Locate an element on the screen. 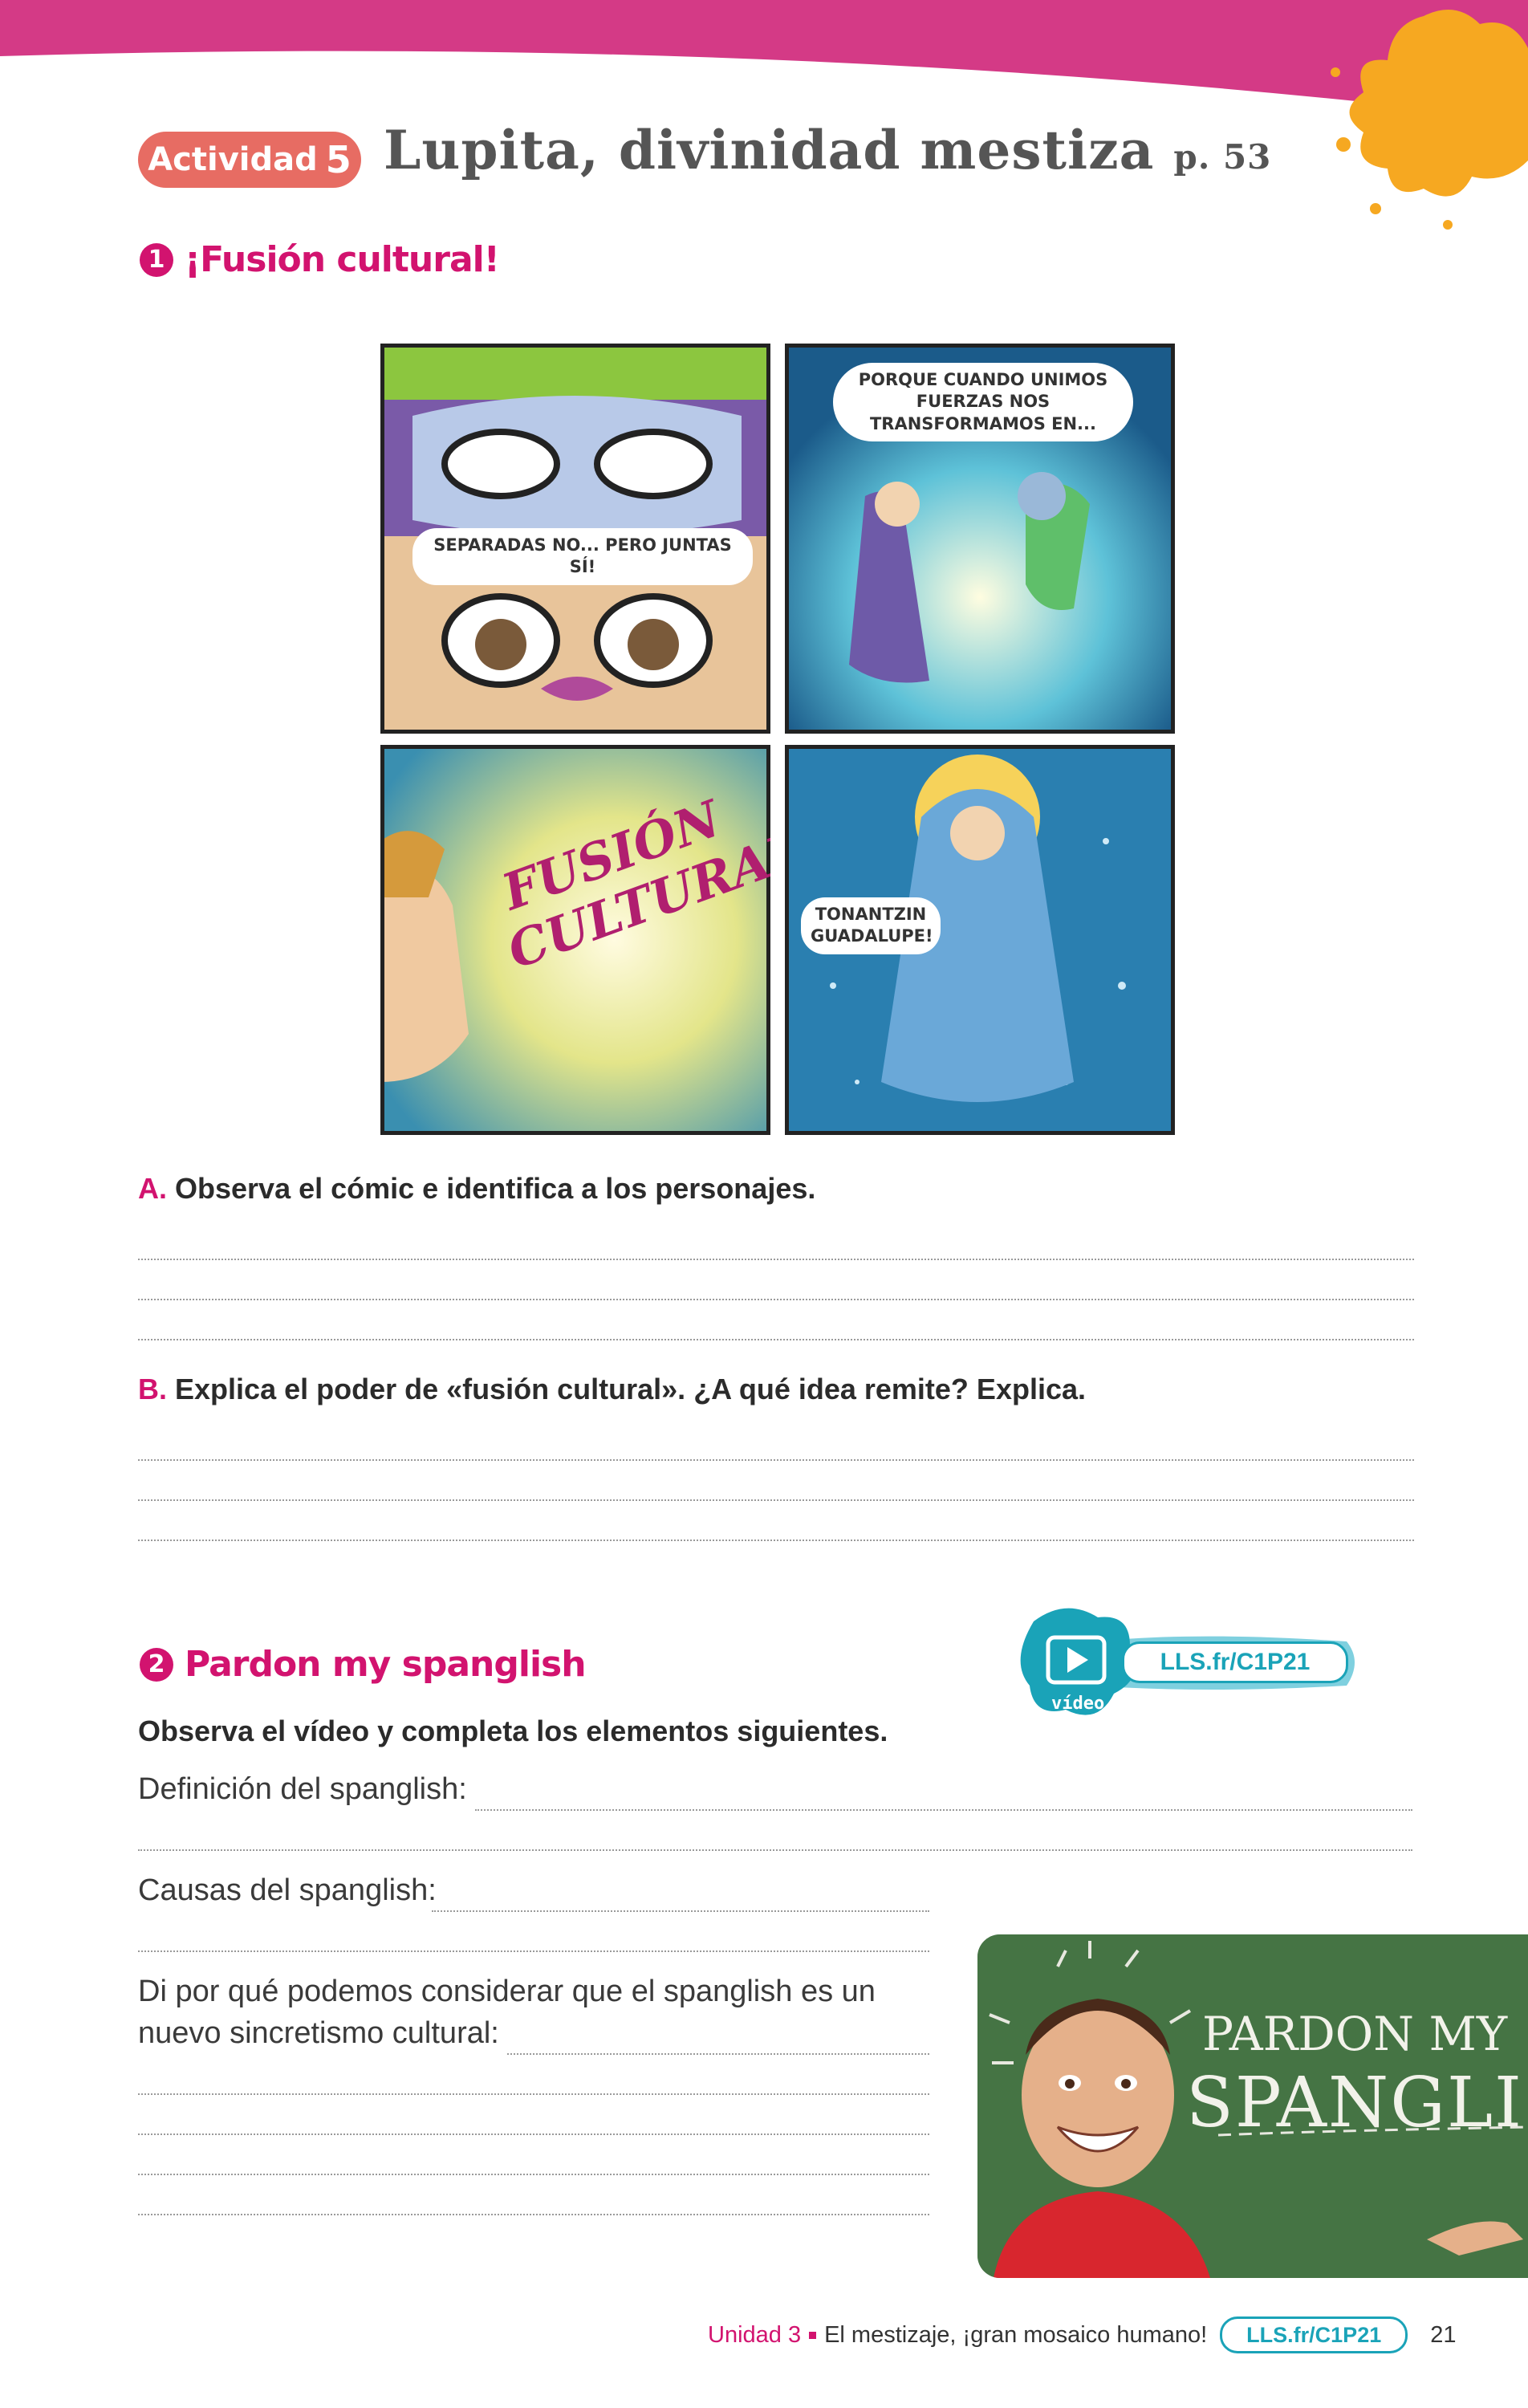  board-text-line2: SPANGLISH is located at coordinates (1357, 2103).